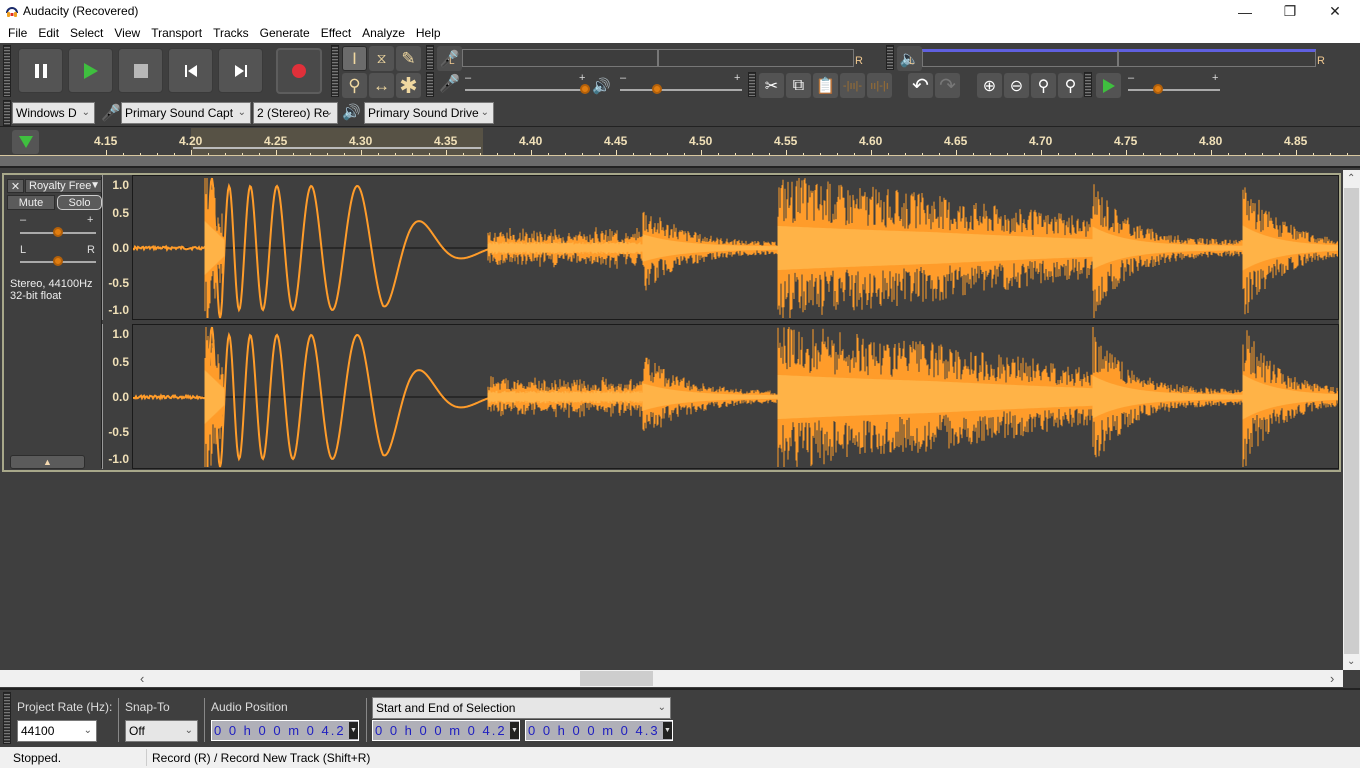  I want to click on undo-button: ↶, so click(920, 85).